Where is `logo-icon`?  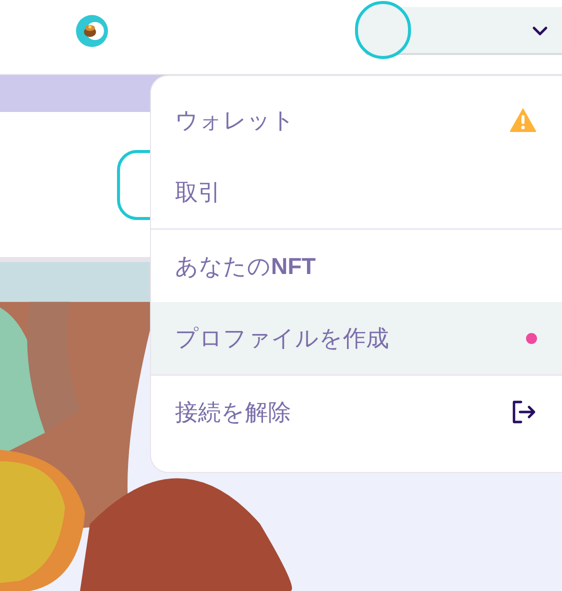 logo-icon is located at coordinates (92, 31).